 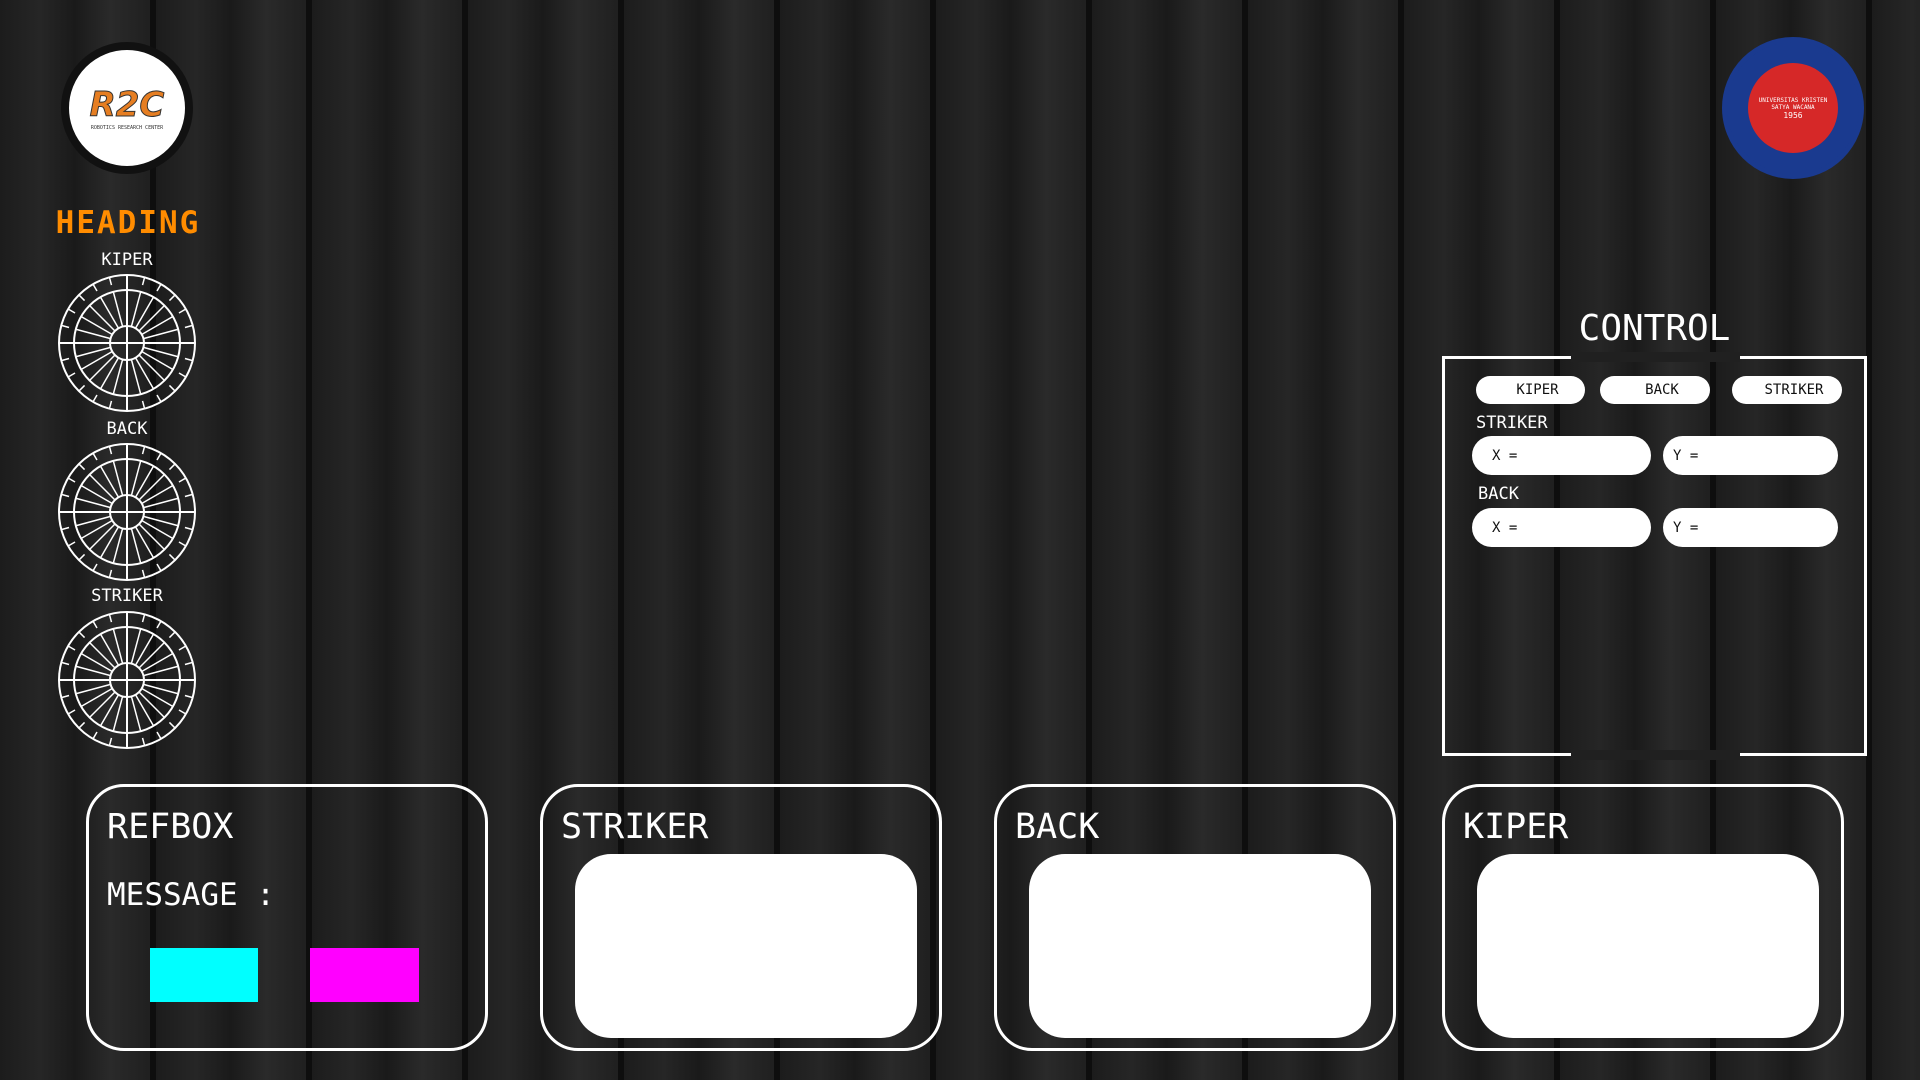 I want to click on control-kiper-button: KIPER, so click(x=1530, y=390).